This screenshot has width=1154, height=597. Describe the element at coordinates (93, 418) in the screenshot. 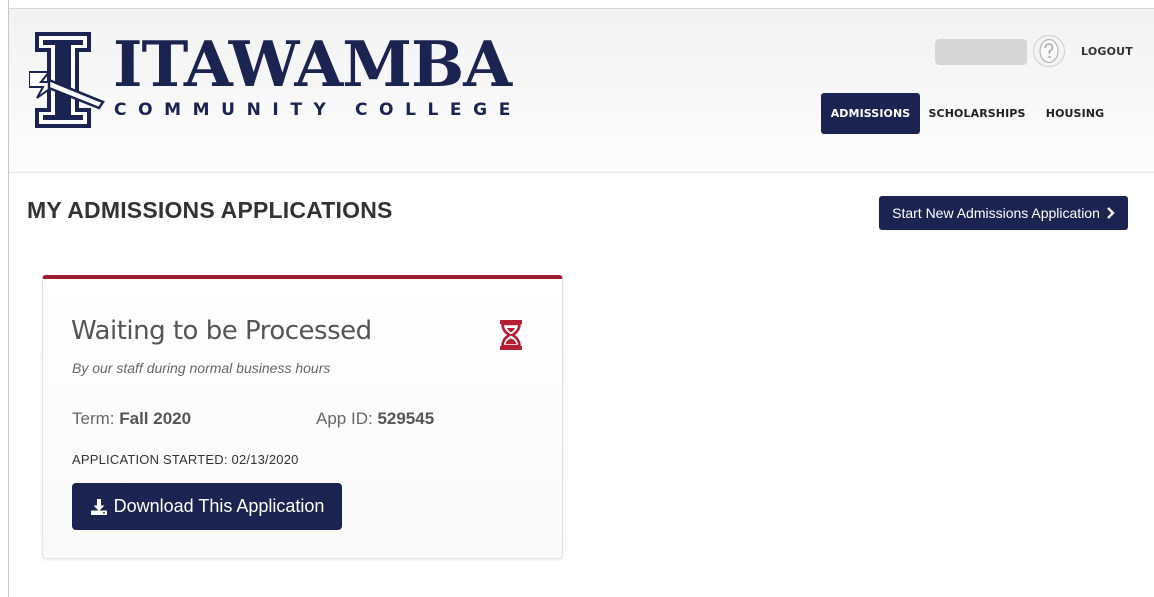

I see `term-label: Term:` at that location.